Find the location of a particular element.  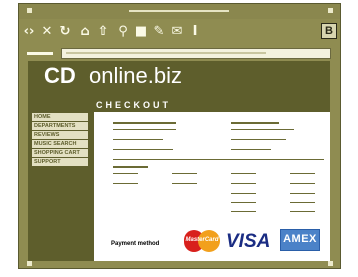

address-bar is located at coordinates (179, 52).